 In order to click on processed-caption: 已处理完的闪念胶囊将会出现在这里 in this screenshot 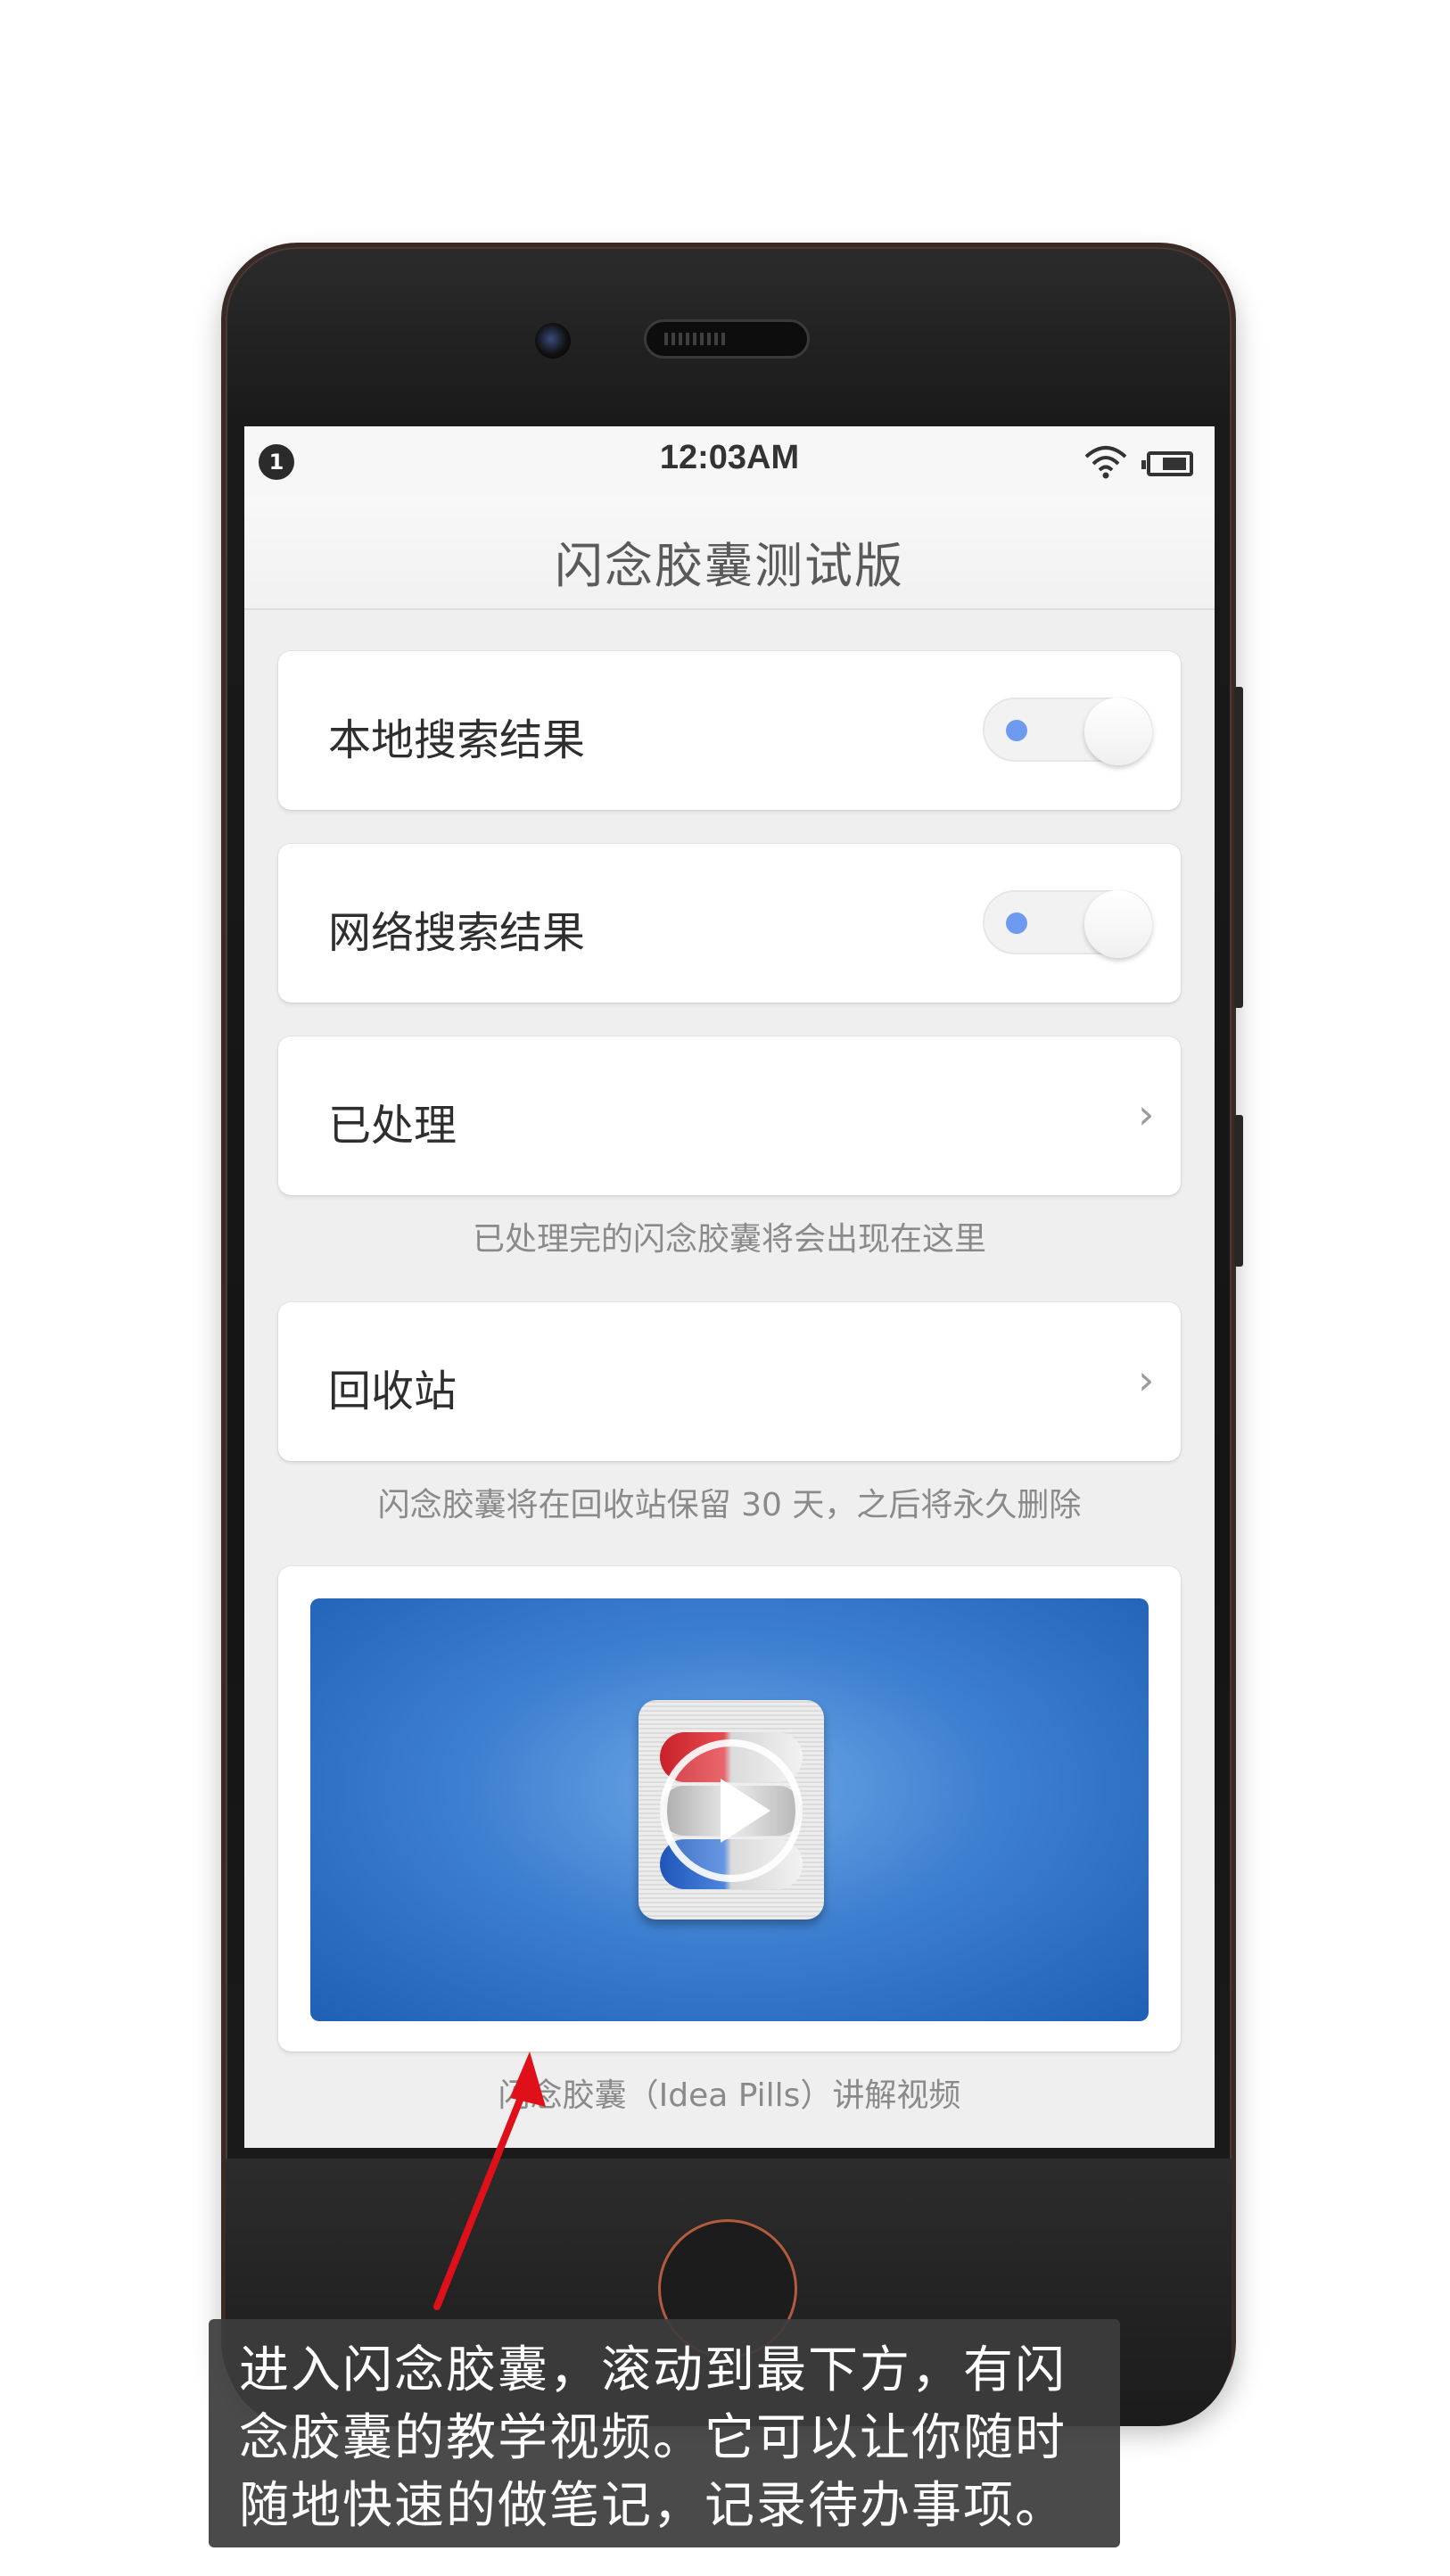, I will do `click(729, 1240)`.